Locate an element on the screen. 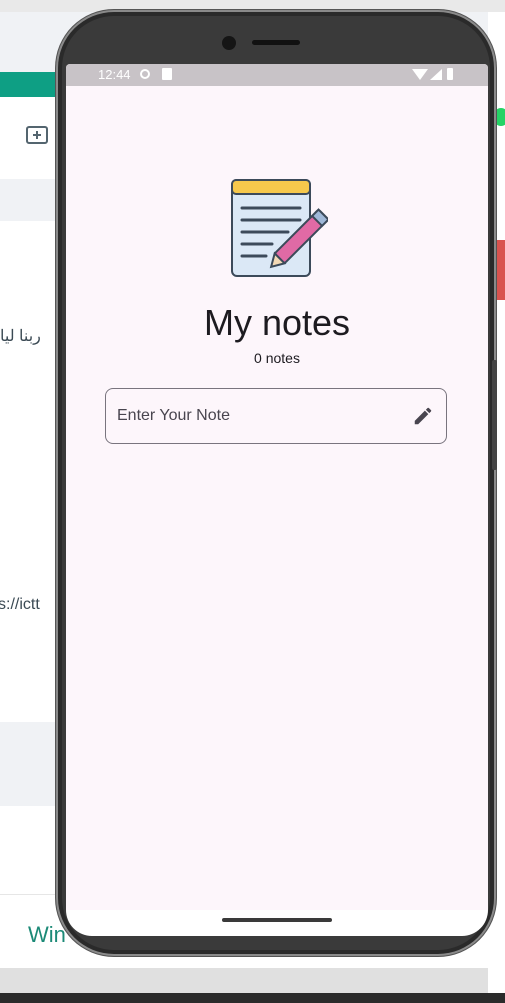 Image resolution: width=505 pixels, height=1003 pixels. taskbar is located at coordinates (252, 998).